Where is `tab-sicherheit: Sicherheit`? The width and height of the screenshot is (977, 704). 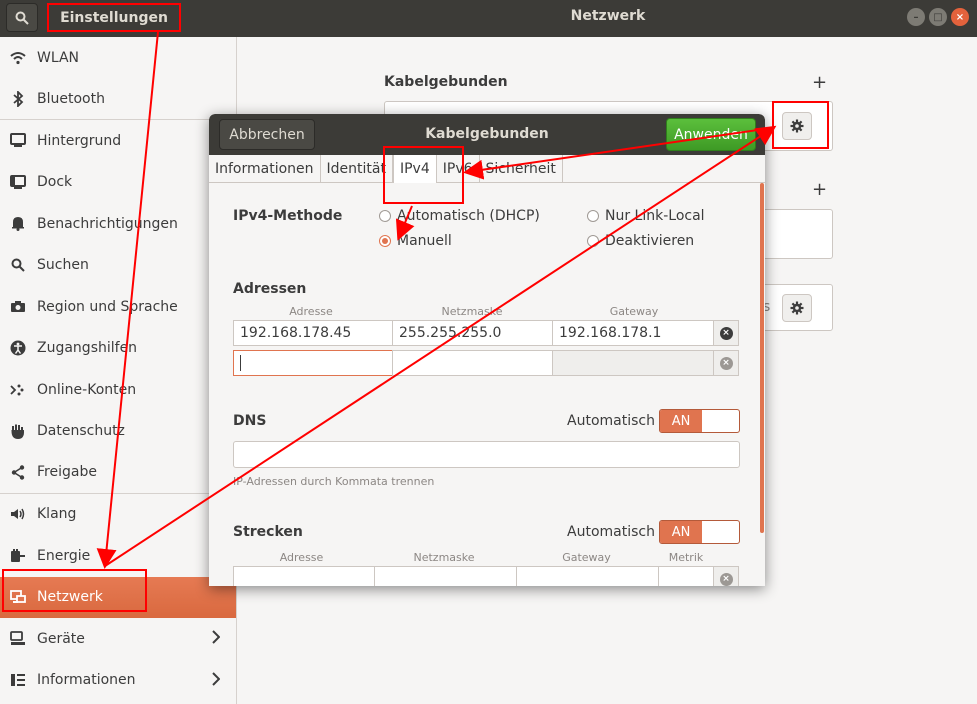
tab-sicherheit: Sicherheit is located at coordinates (521, 169).